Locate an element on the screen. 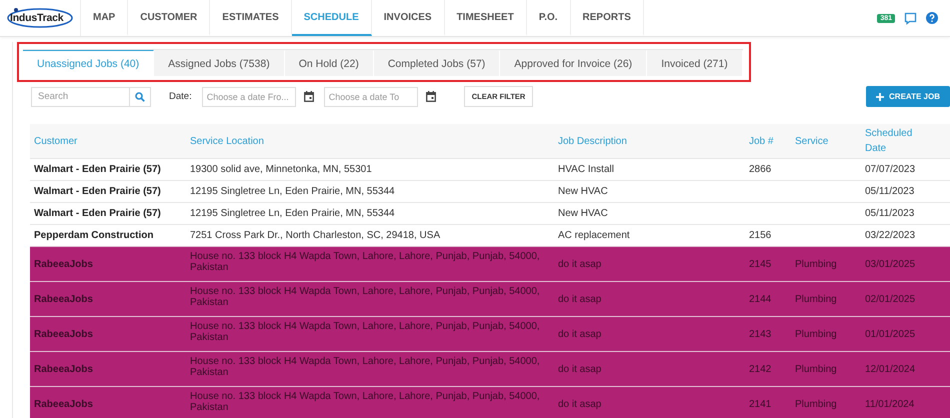 This screenshot has width=950, height=418. table-cell: 2144 is located at coordinates (760, 299).